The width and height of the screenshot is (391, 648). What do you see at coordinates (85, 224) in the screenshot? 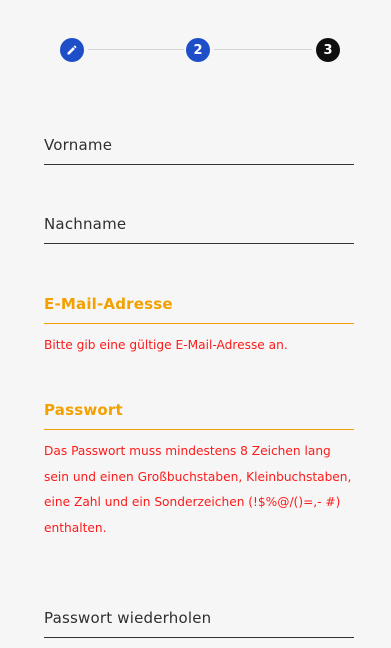
I see `last-name-placeholder: Nachname` at bounding box center [85, 224].